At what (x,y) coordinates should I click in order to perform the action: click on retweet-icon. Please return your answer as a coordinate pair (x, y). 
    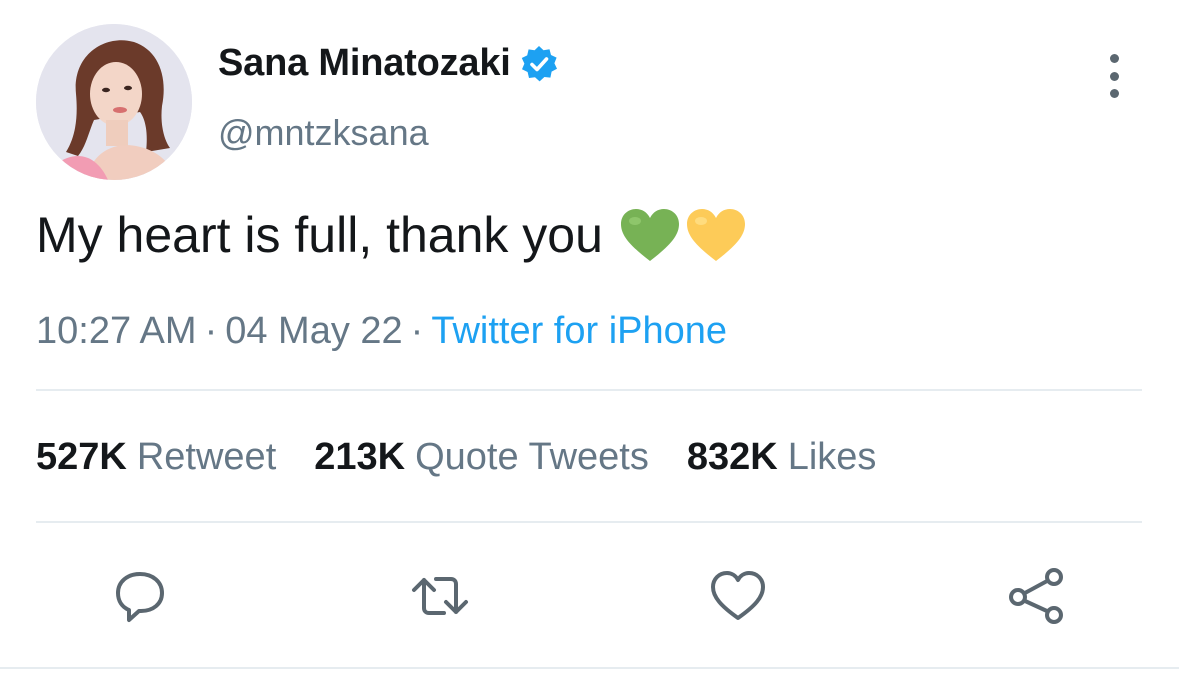
    Looking at the image, I should click on (440, 596).